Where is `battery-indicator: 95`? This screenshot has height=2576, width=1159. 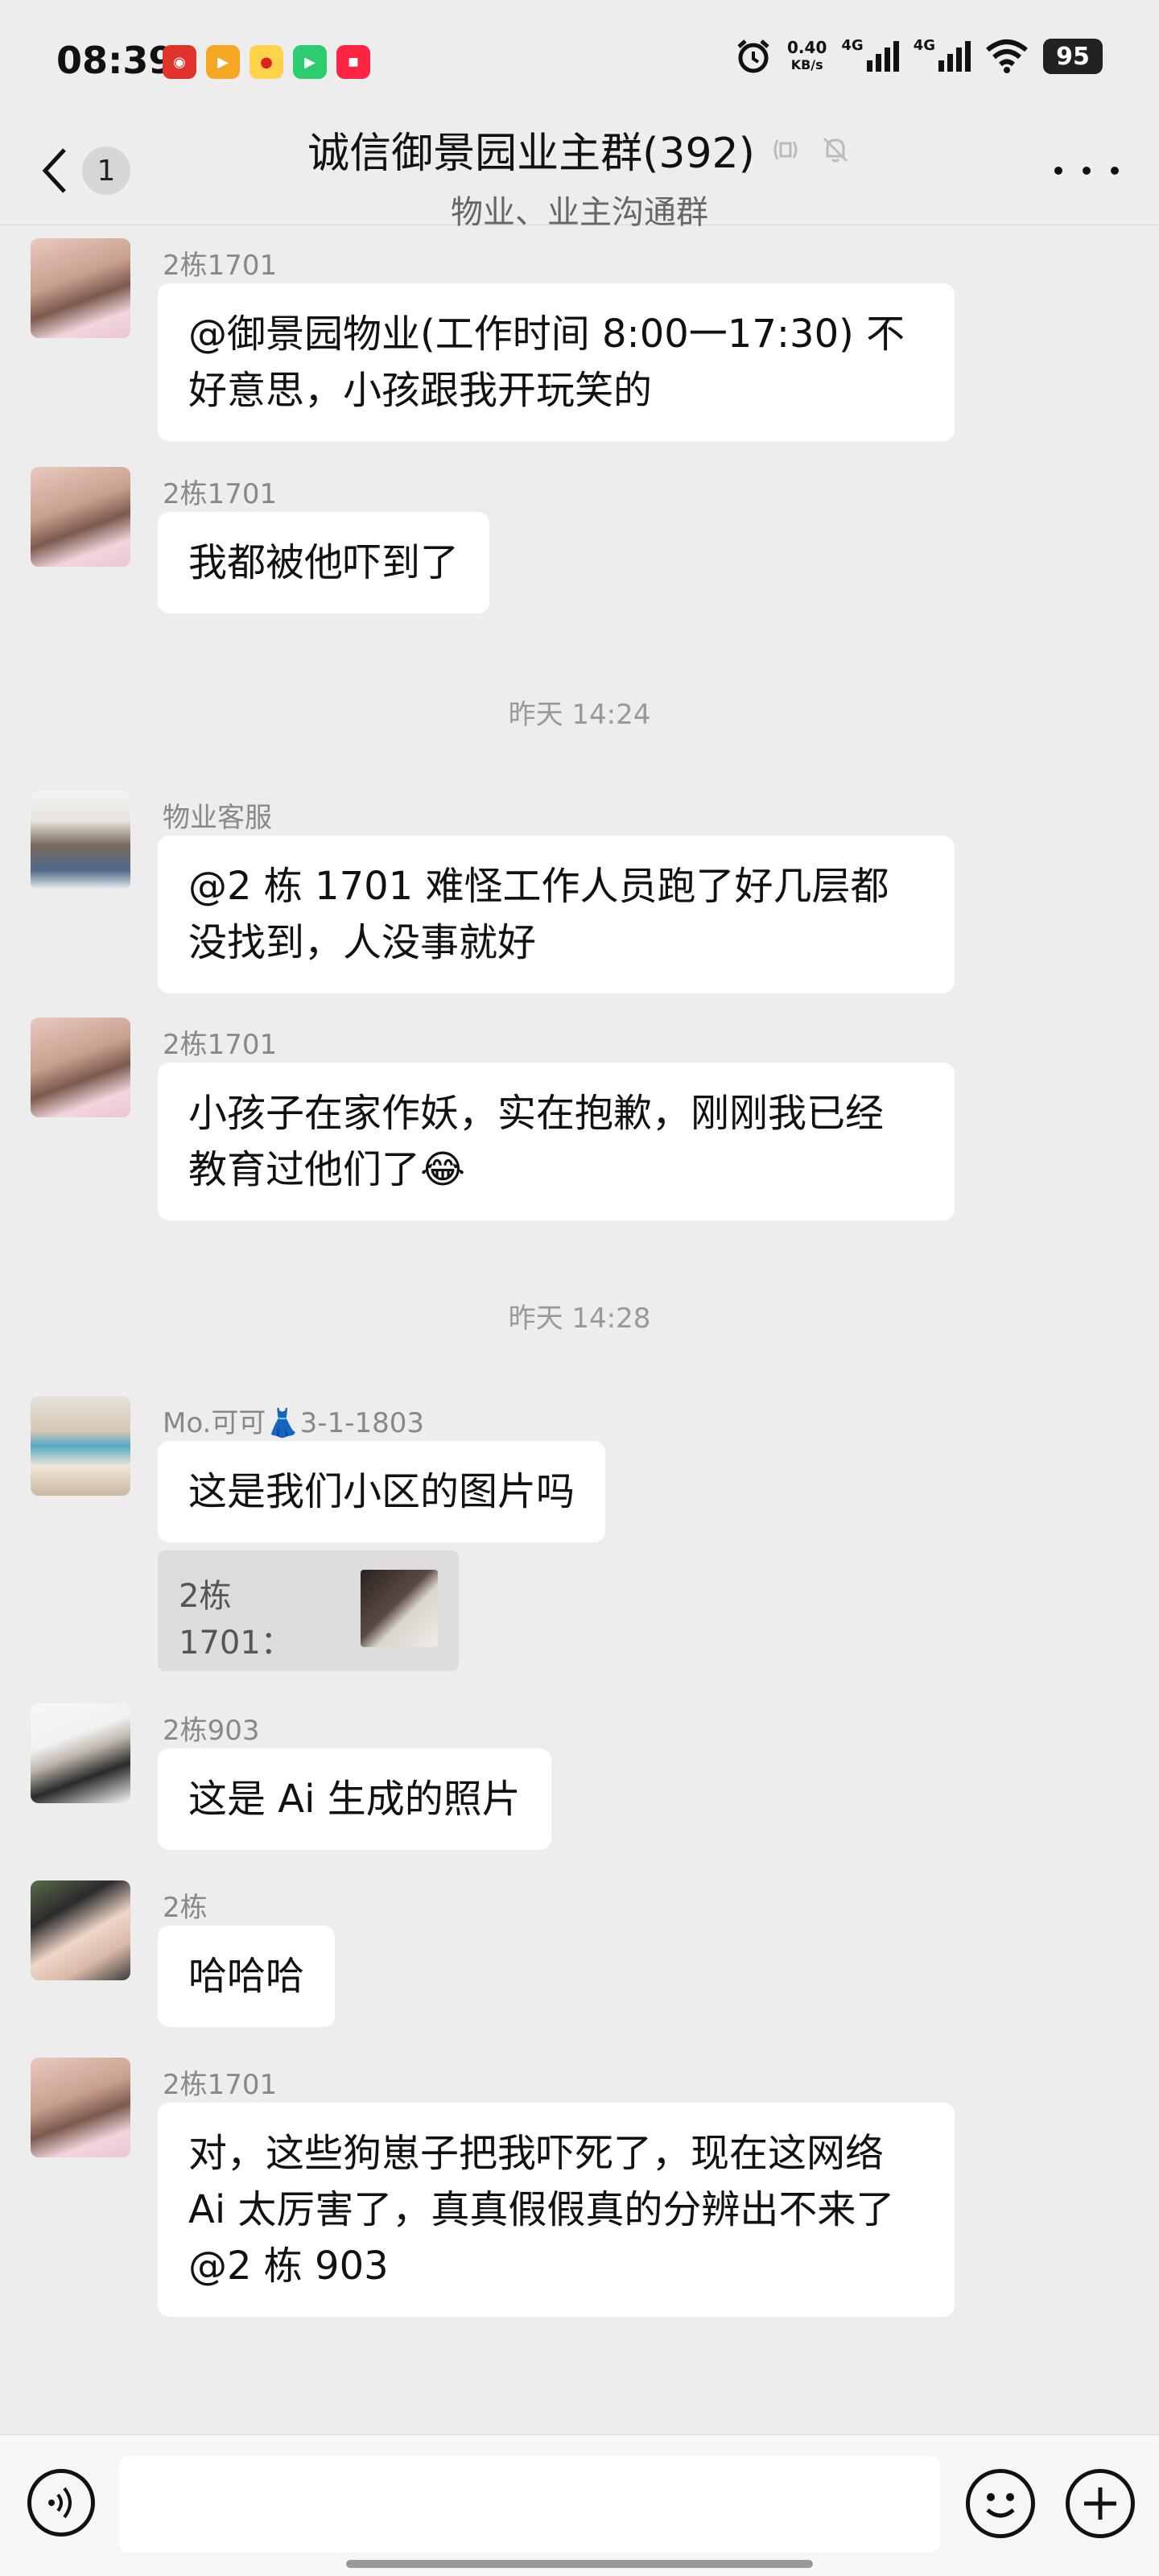
battery-indicator: 95 is located at coordinates (1073, 56).